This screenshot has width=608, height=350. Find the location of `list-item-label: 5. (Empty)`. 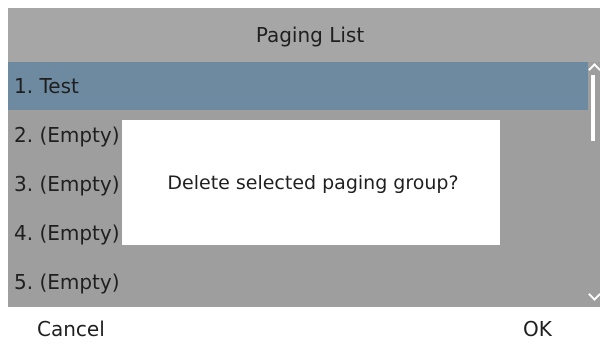

list-item-label: 5. (Empty) is located at coordinates (67, 282).